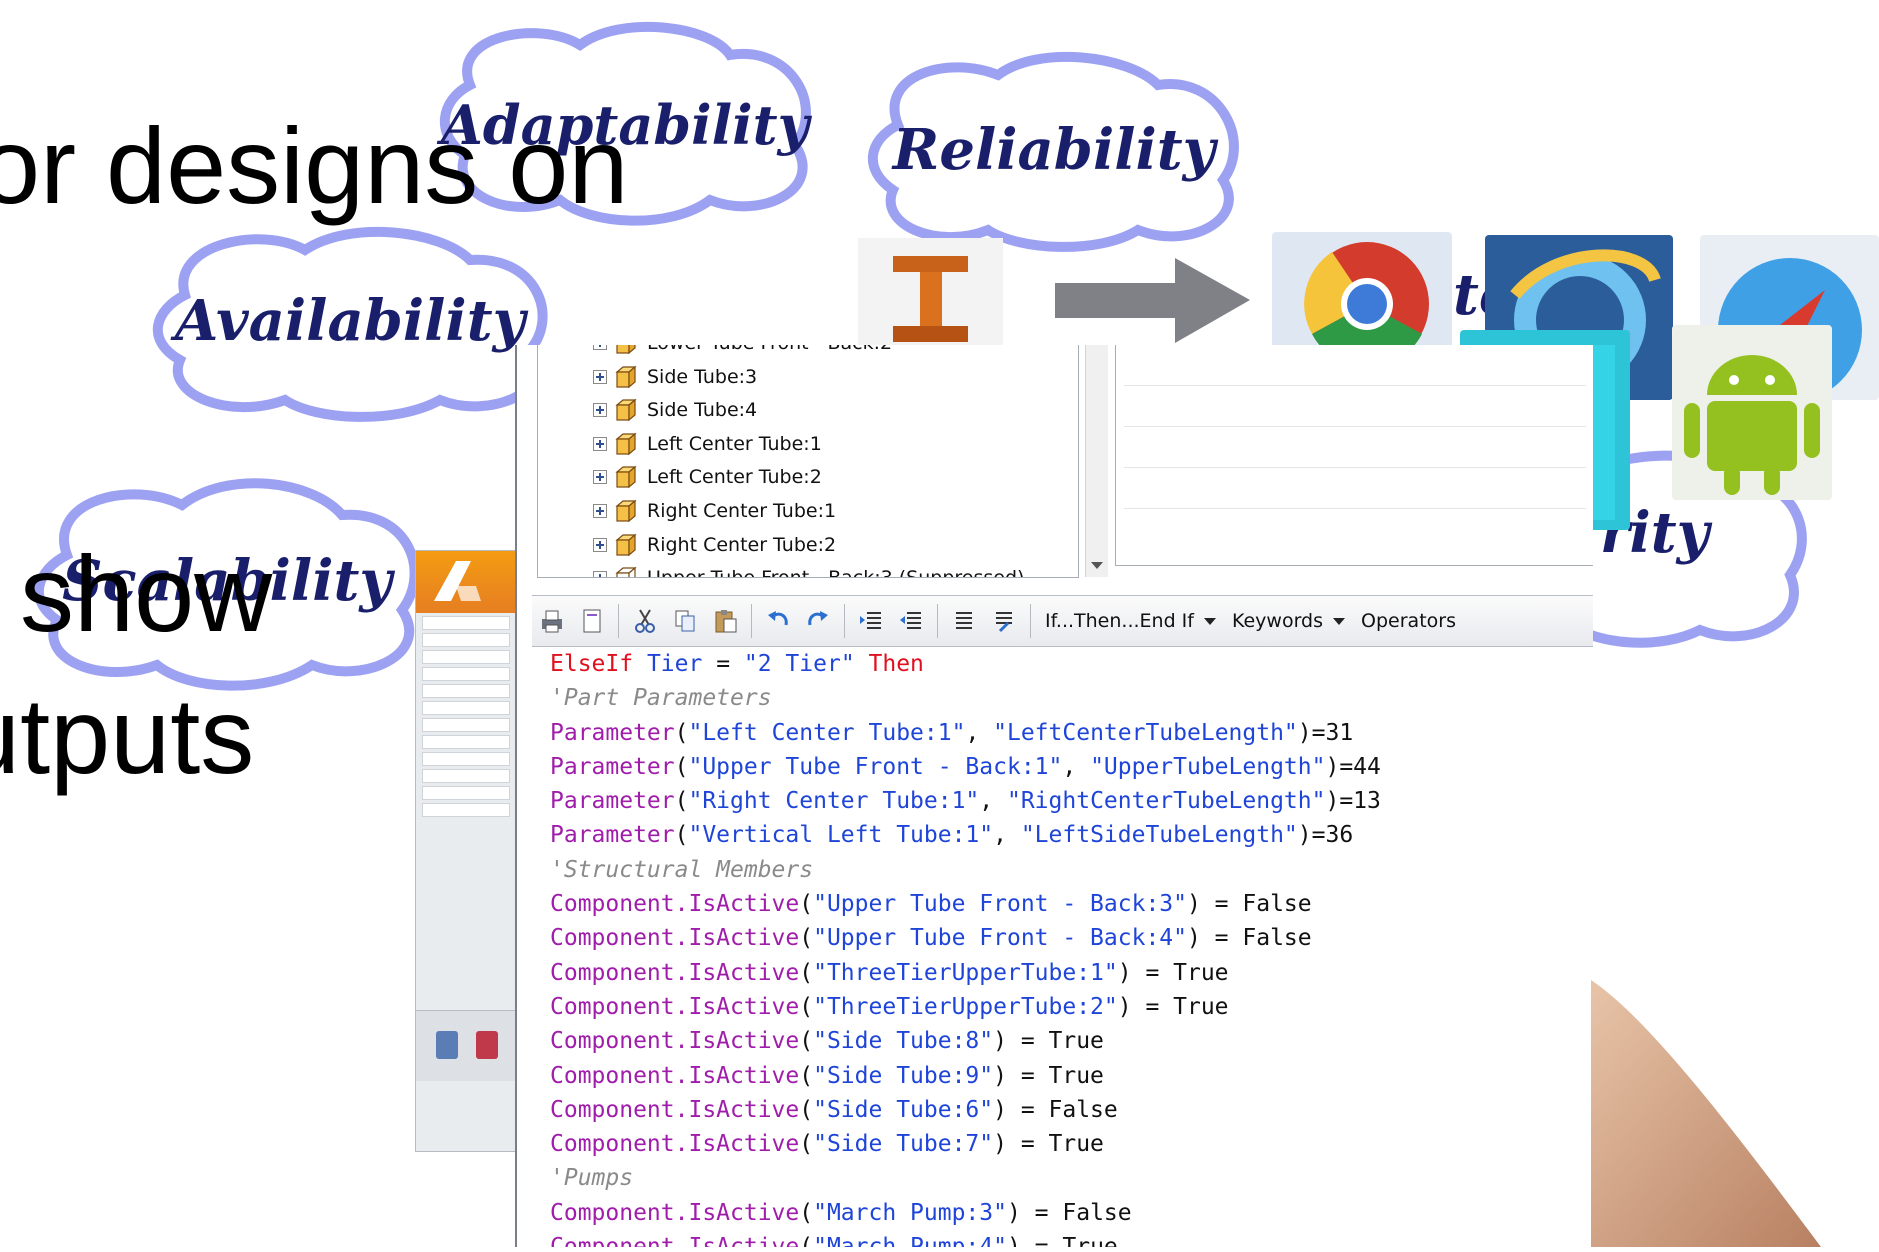 The image size is (1879, 1252). Describe the element at coordinates (1096, 461) in the screenshot. I see `tree-scrollbar` at that location.